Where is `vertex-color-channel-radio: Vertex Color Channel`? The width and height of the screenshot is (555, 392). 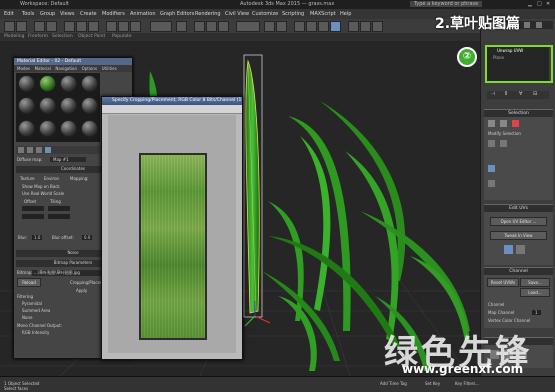
vertex-color-channel-radio: Vertex Color Channel is located at coordinates (509, 320).